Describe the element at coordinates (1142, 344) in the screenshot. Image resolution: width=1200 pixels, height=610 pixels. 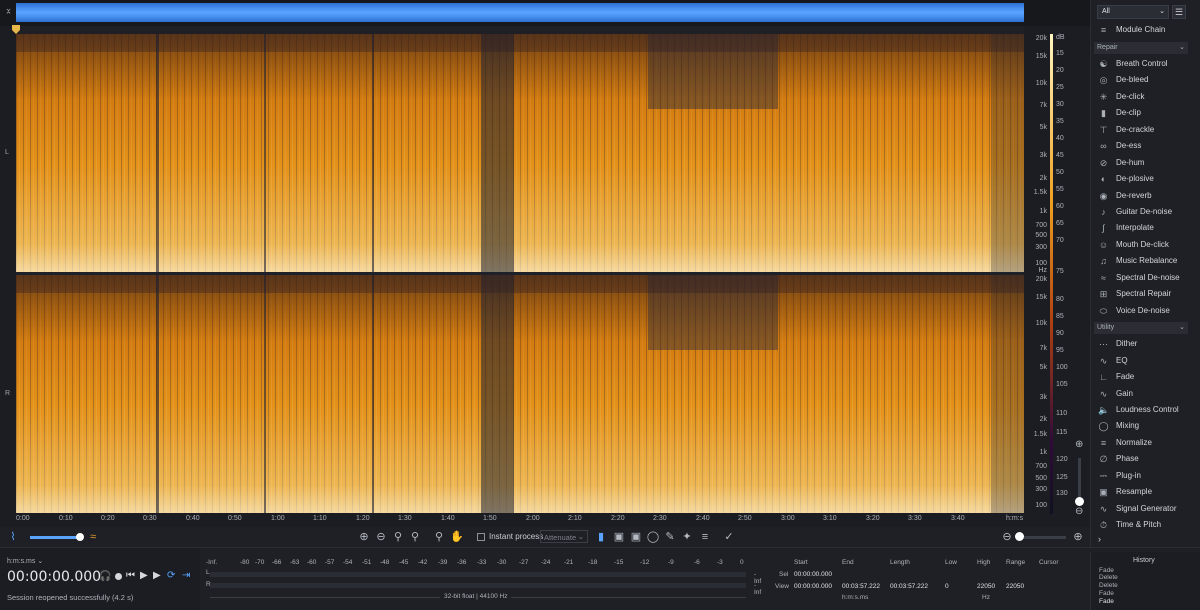
I see `module-dither: ⋯ Dither` at that location.